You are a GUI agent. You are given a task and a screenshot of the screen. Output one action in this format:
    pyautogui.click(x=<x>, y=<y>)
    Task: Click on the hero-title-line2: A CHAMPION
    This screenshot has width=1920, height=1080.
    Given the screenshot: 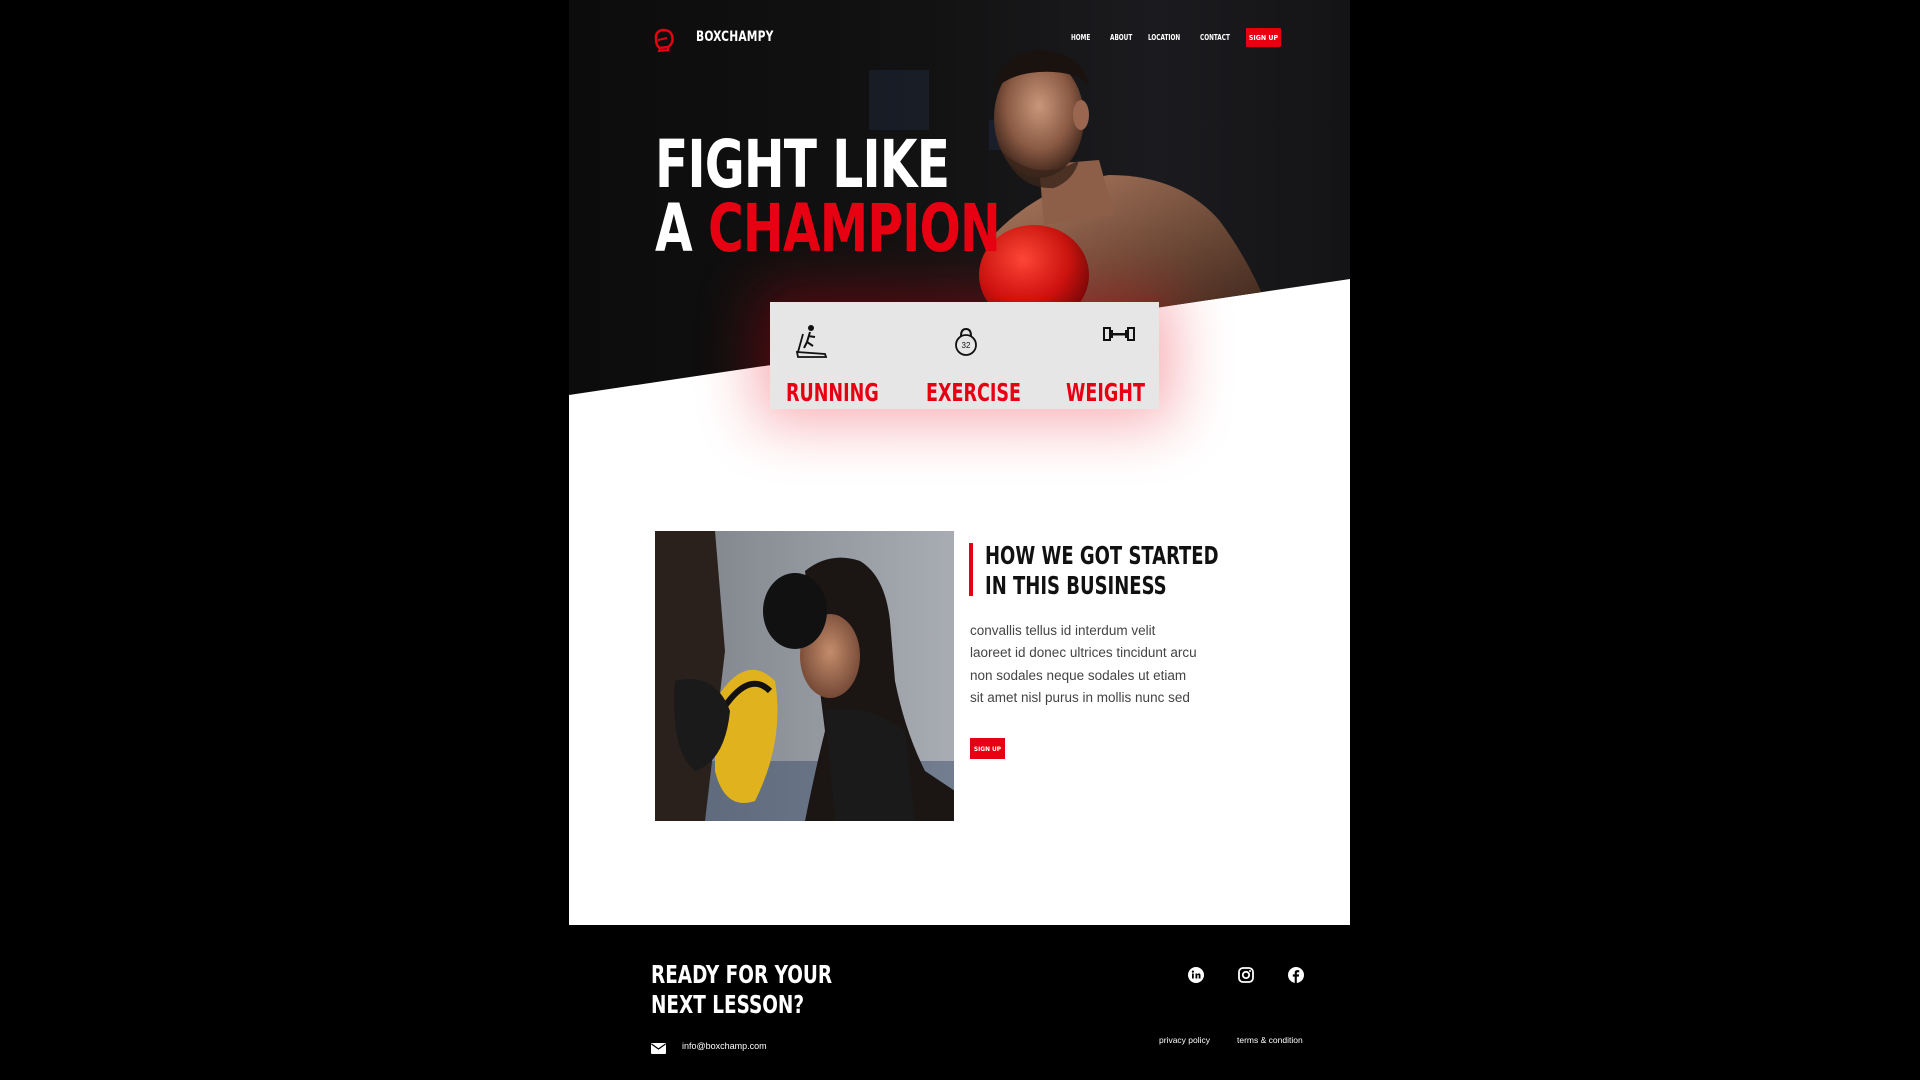 What is the action you would take?
    pyautogui.click(x=828, y=229)
    